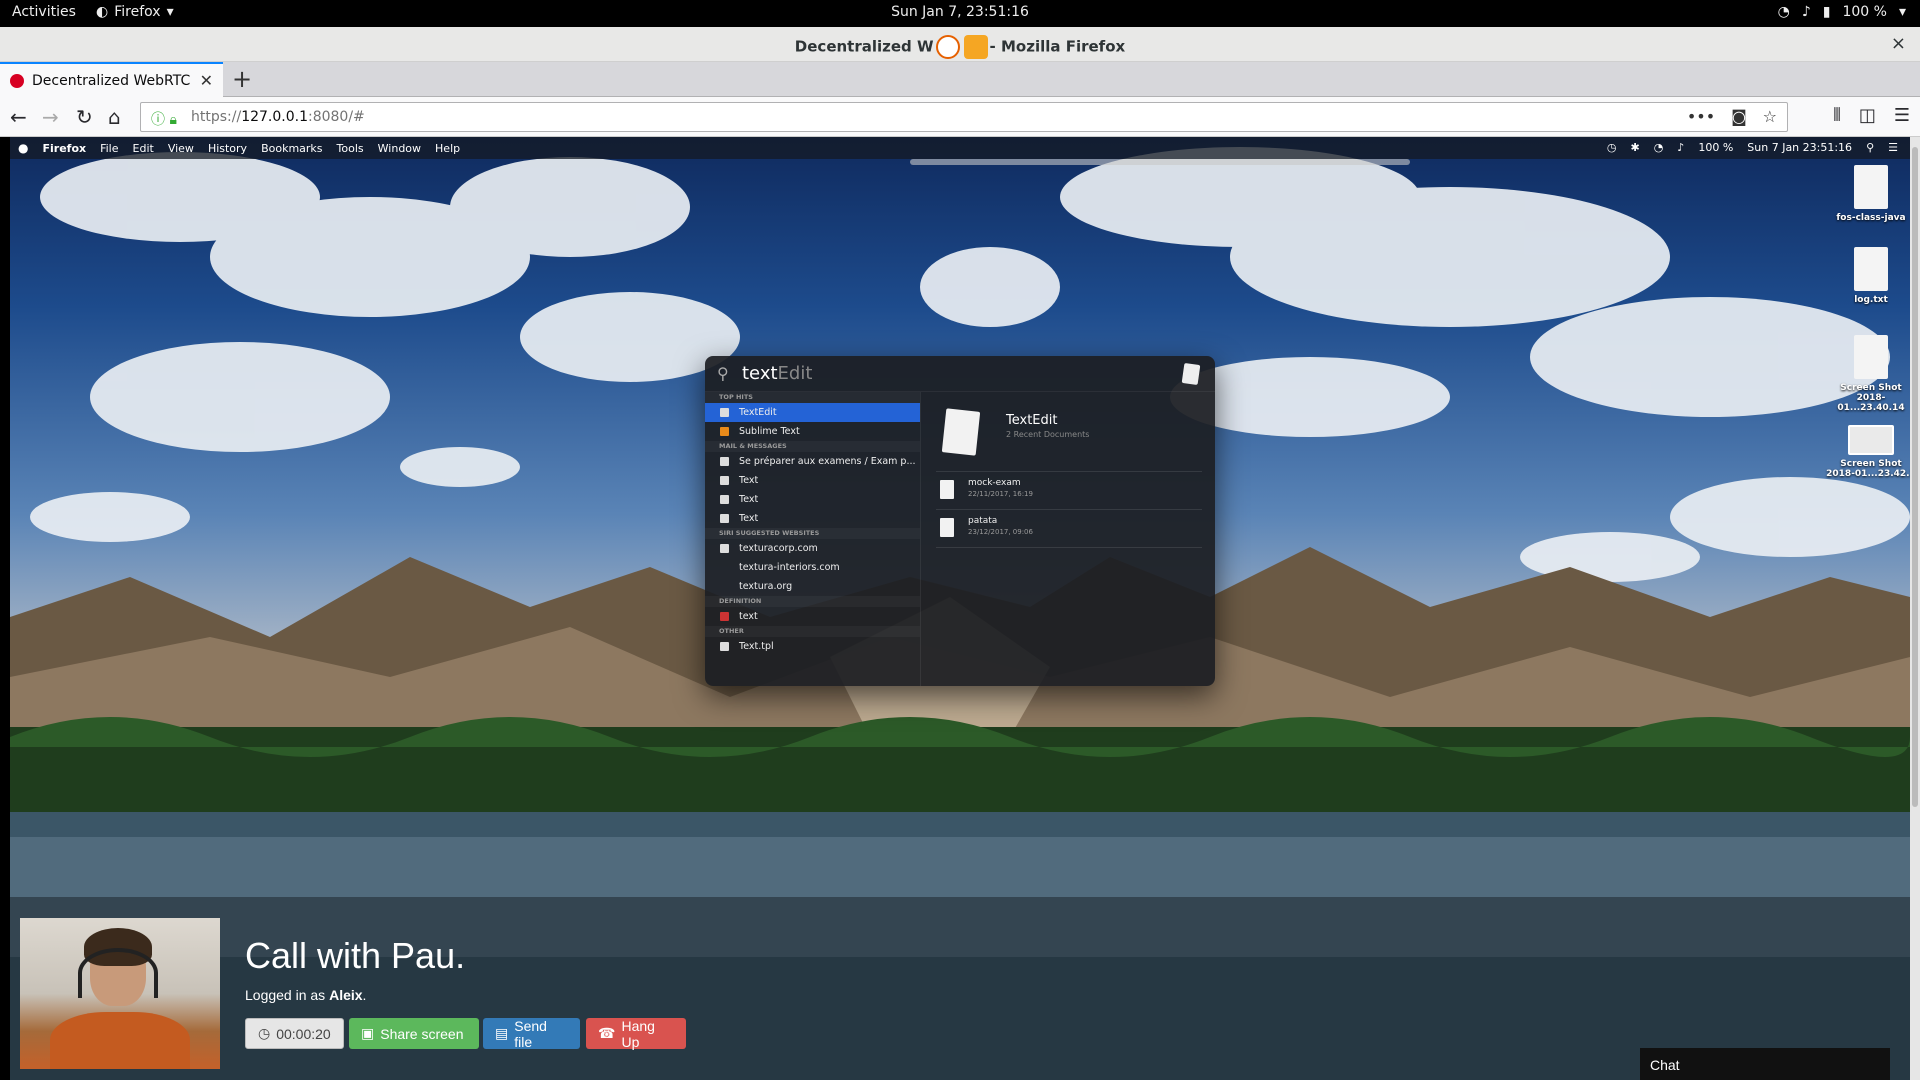 Image resolution: width=1920 pixels, height=1080 pixels. What do you see at coordinates (84, 117) in the screenshot?
I see `reload-button: ↻` at bounding box center [84, 117].